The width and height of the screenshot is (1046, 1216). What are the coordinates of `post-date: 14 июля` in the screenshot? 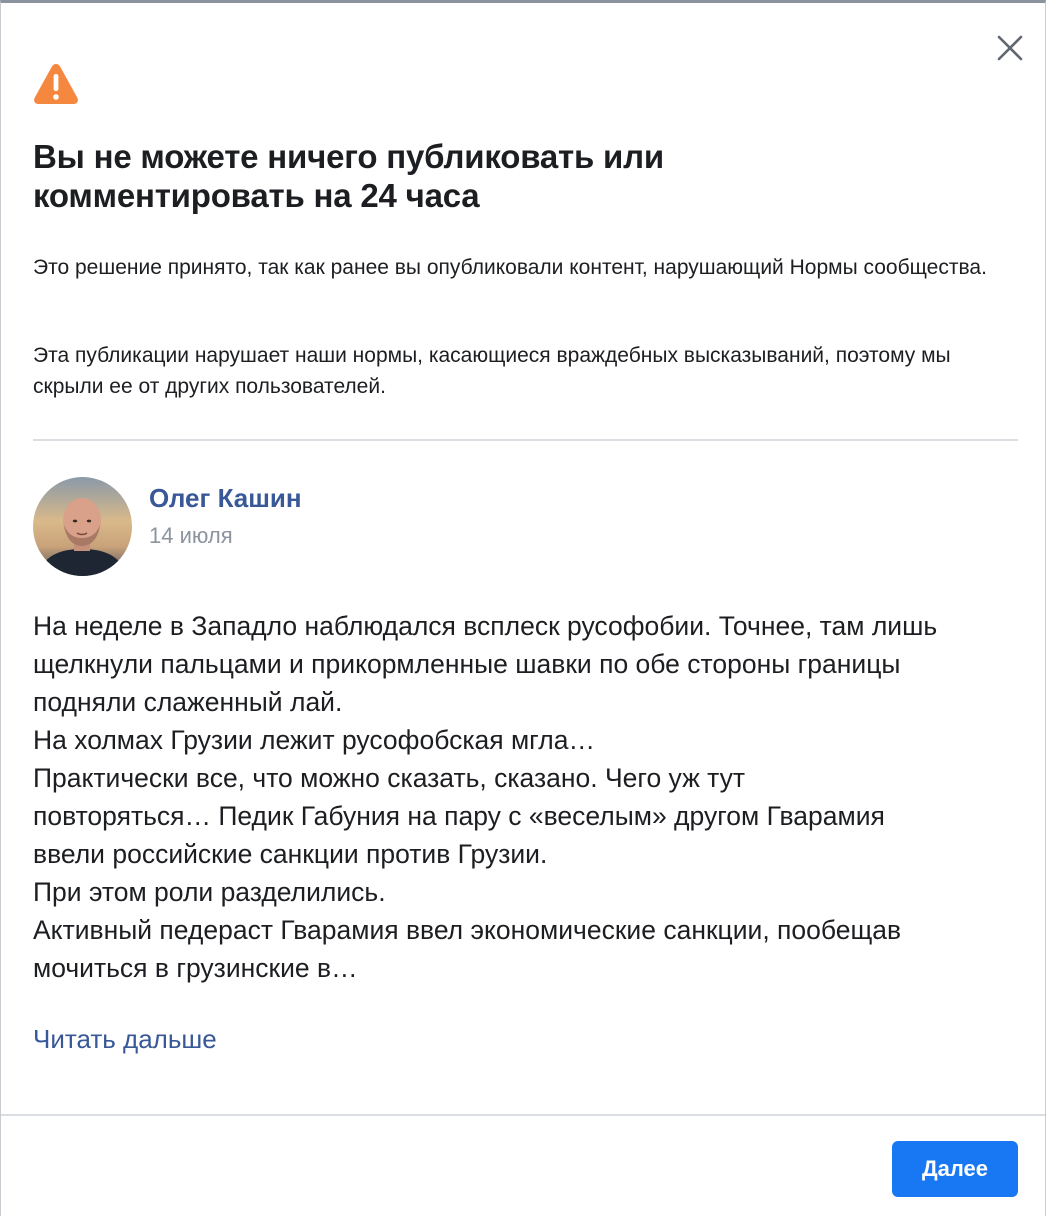 It's located at (191, 536).